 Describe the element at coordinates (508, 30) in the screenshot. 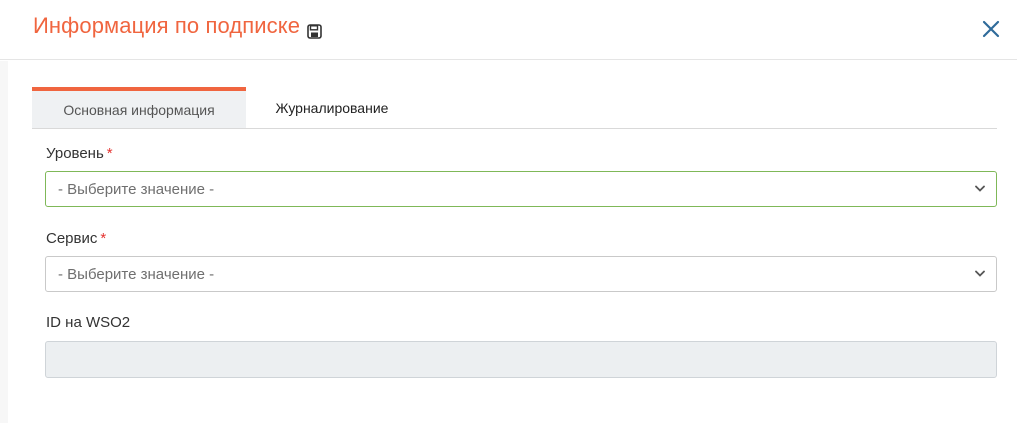

I see `dialog-header: Информация по подписке` at that location.